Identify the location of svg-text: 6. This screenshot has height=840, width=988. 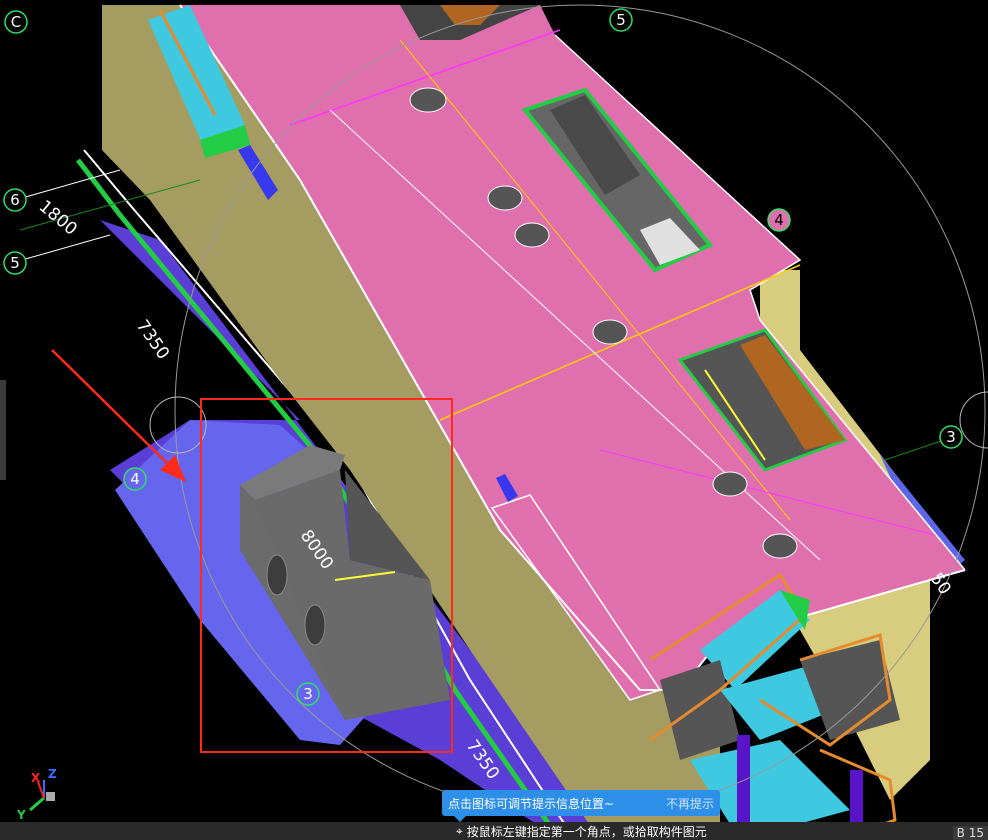
(15, 200).